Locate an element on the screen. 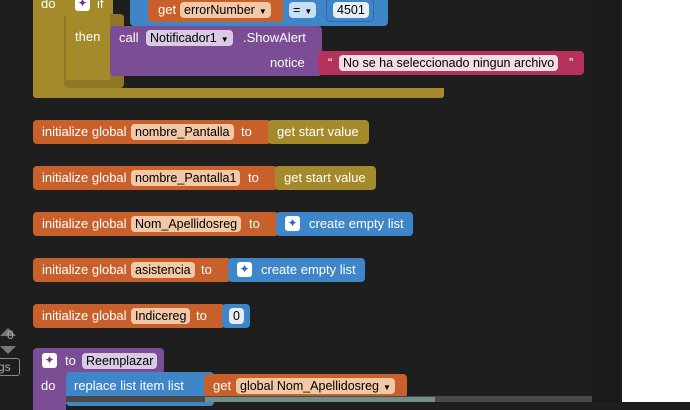 The height and width of the screenshot is (410, 690). operator-dropdown: = ▼ is located at coordinates (303, 10).